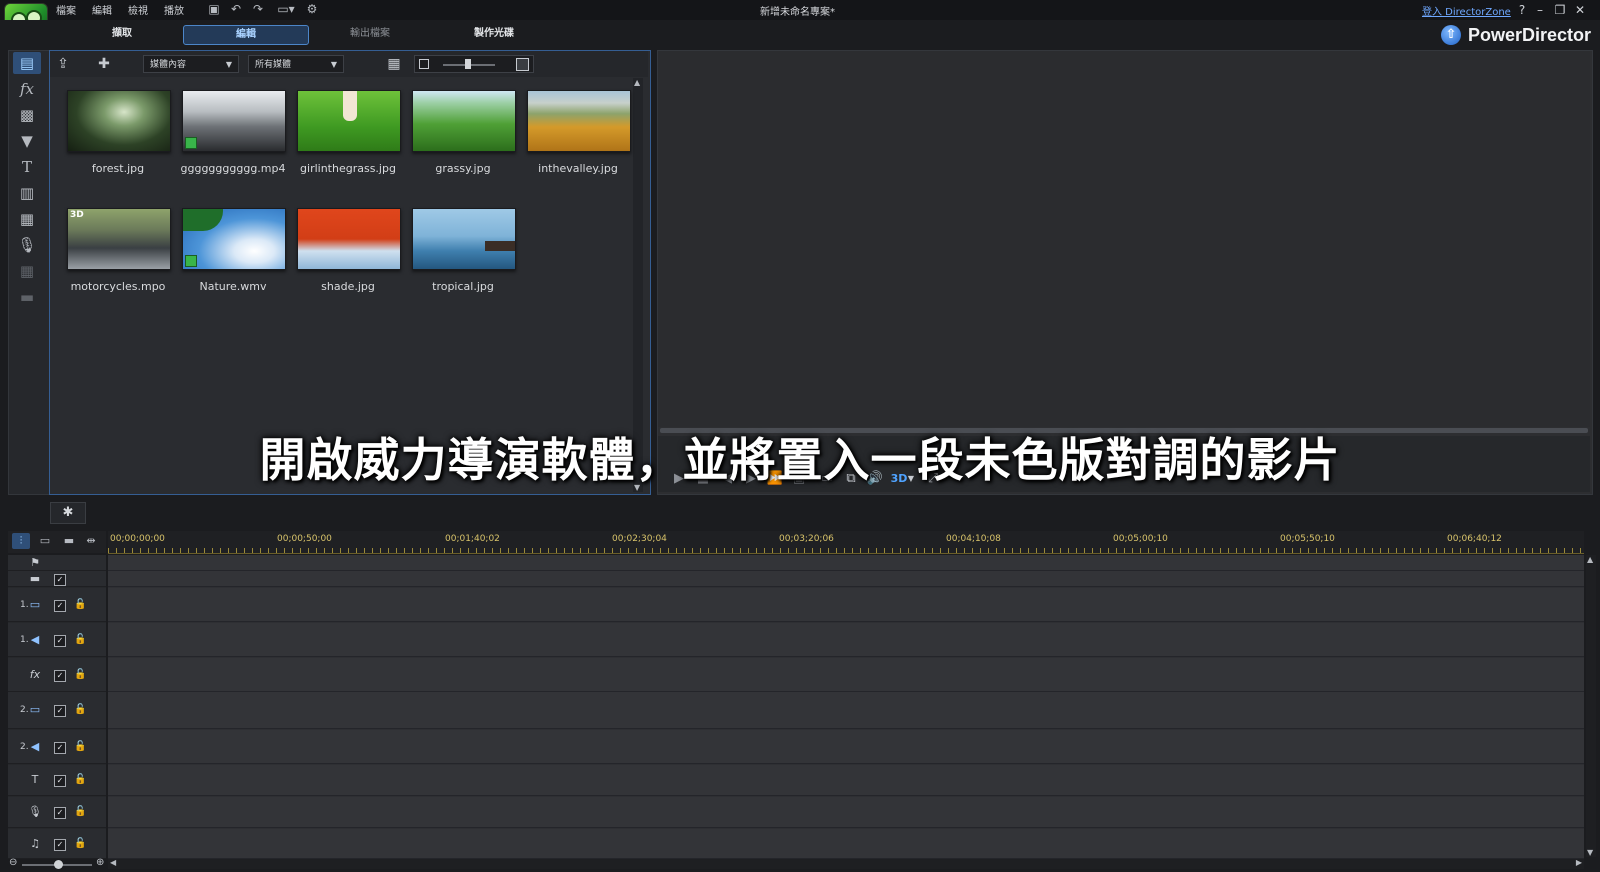 The height and width of the screenshot is (872, 1600). What do you see at coordinates (1579, 862) in the screenshot?
I see `scroll-right-icon: ▶` at bounding box center [1579, 862].